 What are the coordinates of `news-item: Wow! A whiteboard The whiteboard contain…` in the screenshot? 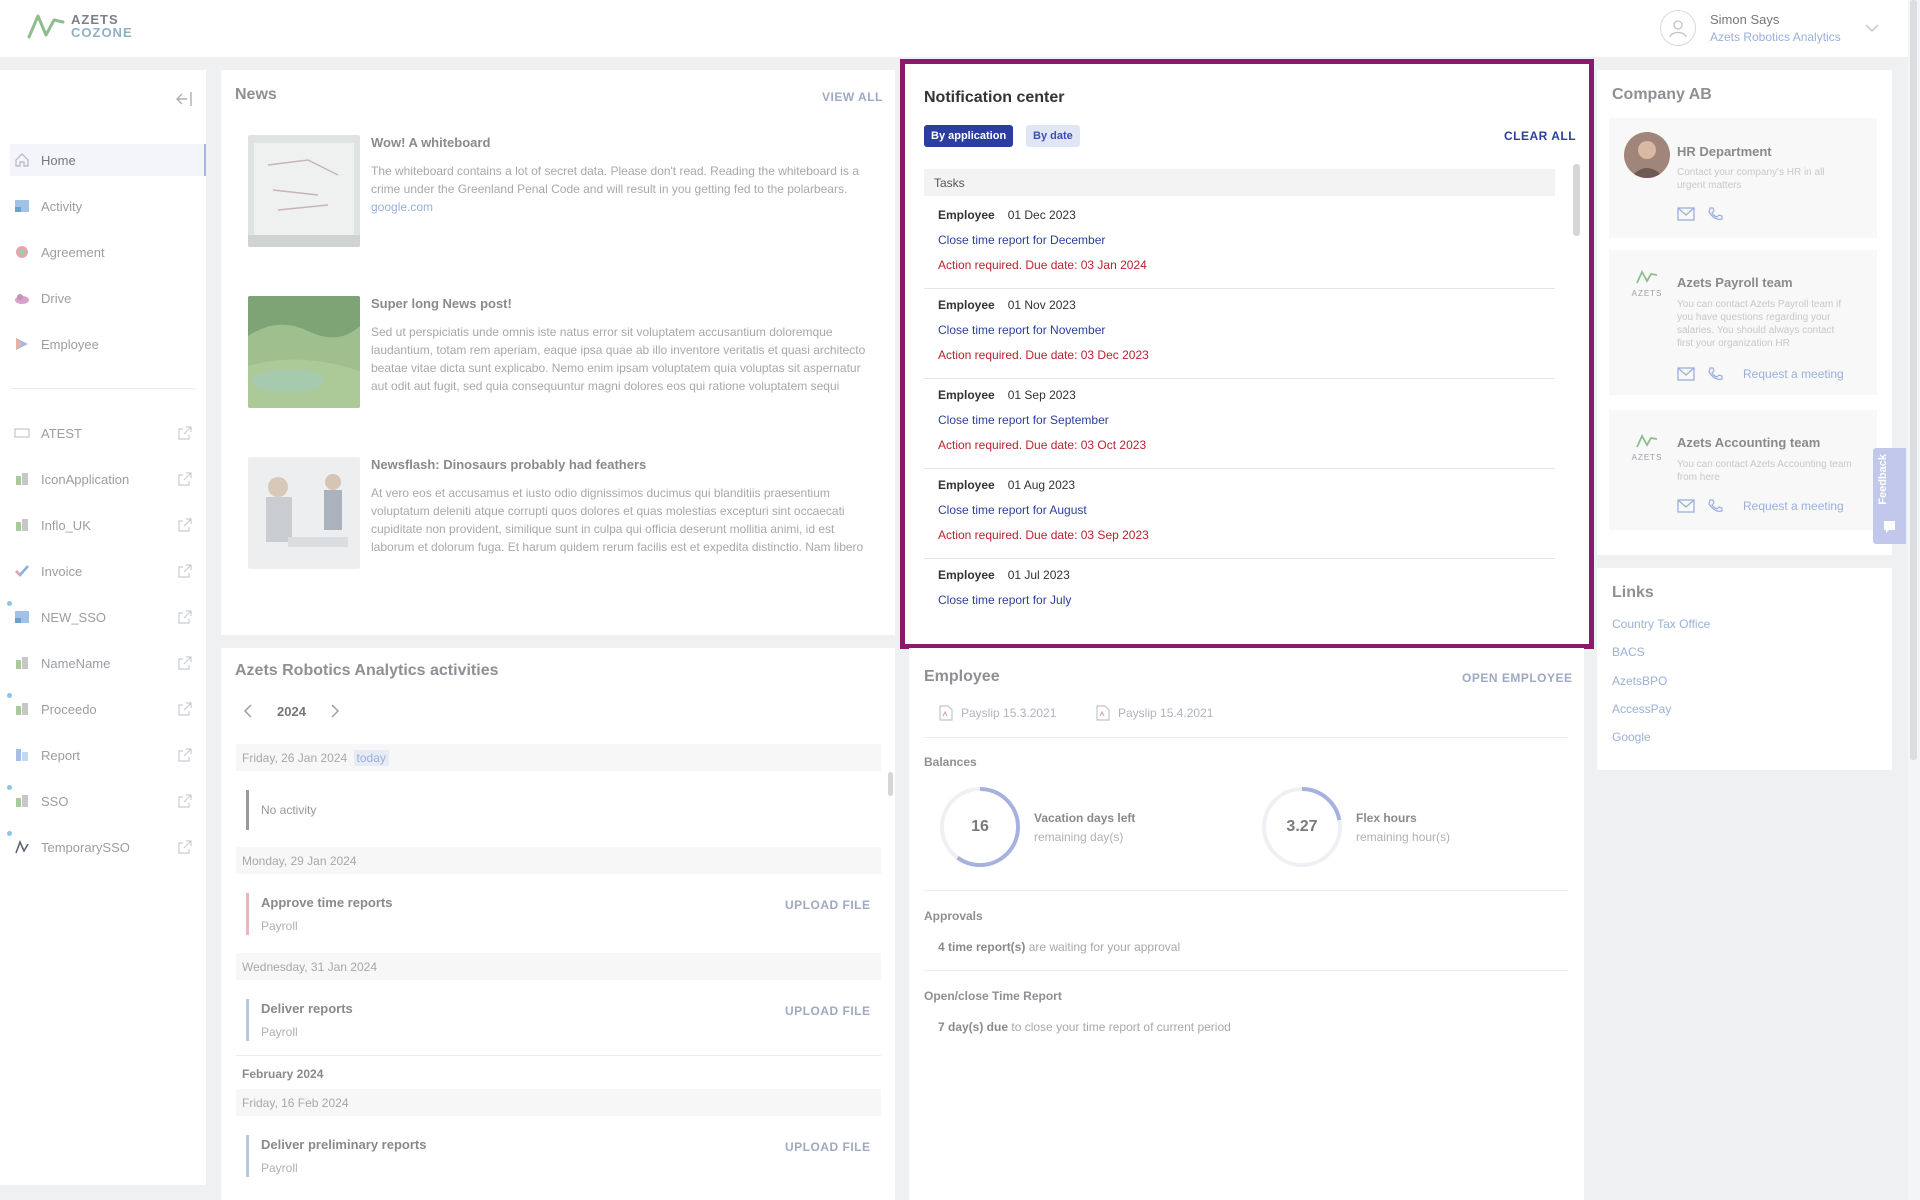 It's located at (558, 191).